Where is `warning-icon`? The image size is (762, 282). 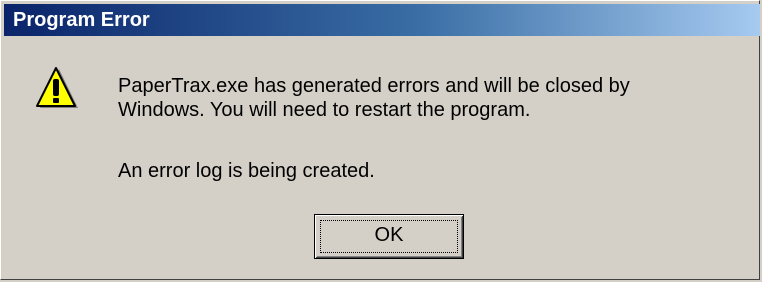
warning-icon is located at coordinates (57, 90).